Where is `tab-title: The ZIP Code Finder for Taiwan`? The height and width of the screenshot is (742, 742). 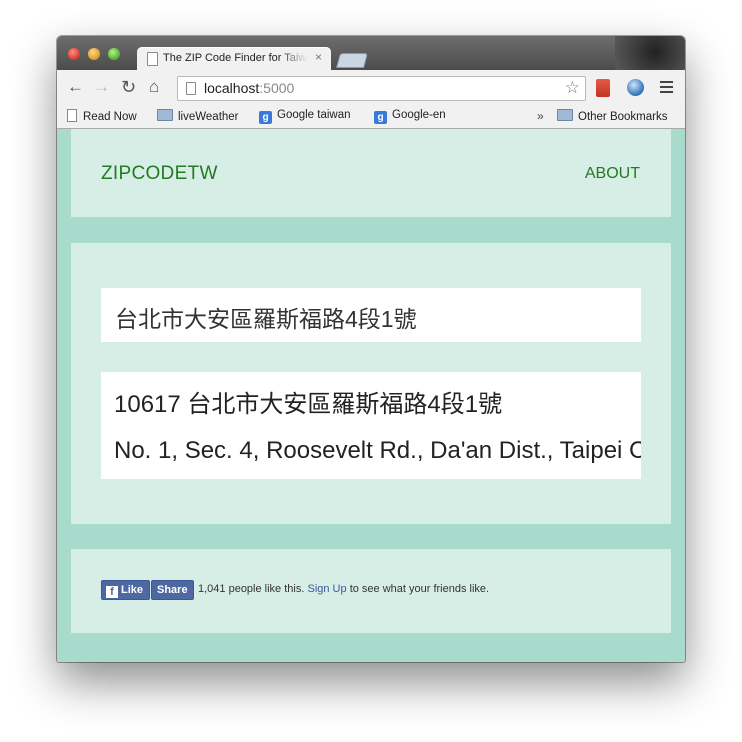
tab-title: The ZIP Code Finder for Taiwan is located at coordinates (235, 58).